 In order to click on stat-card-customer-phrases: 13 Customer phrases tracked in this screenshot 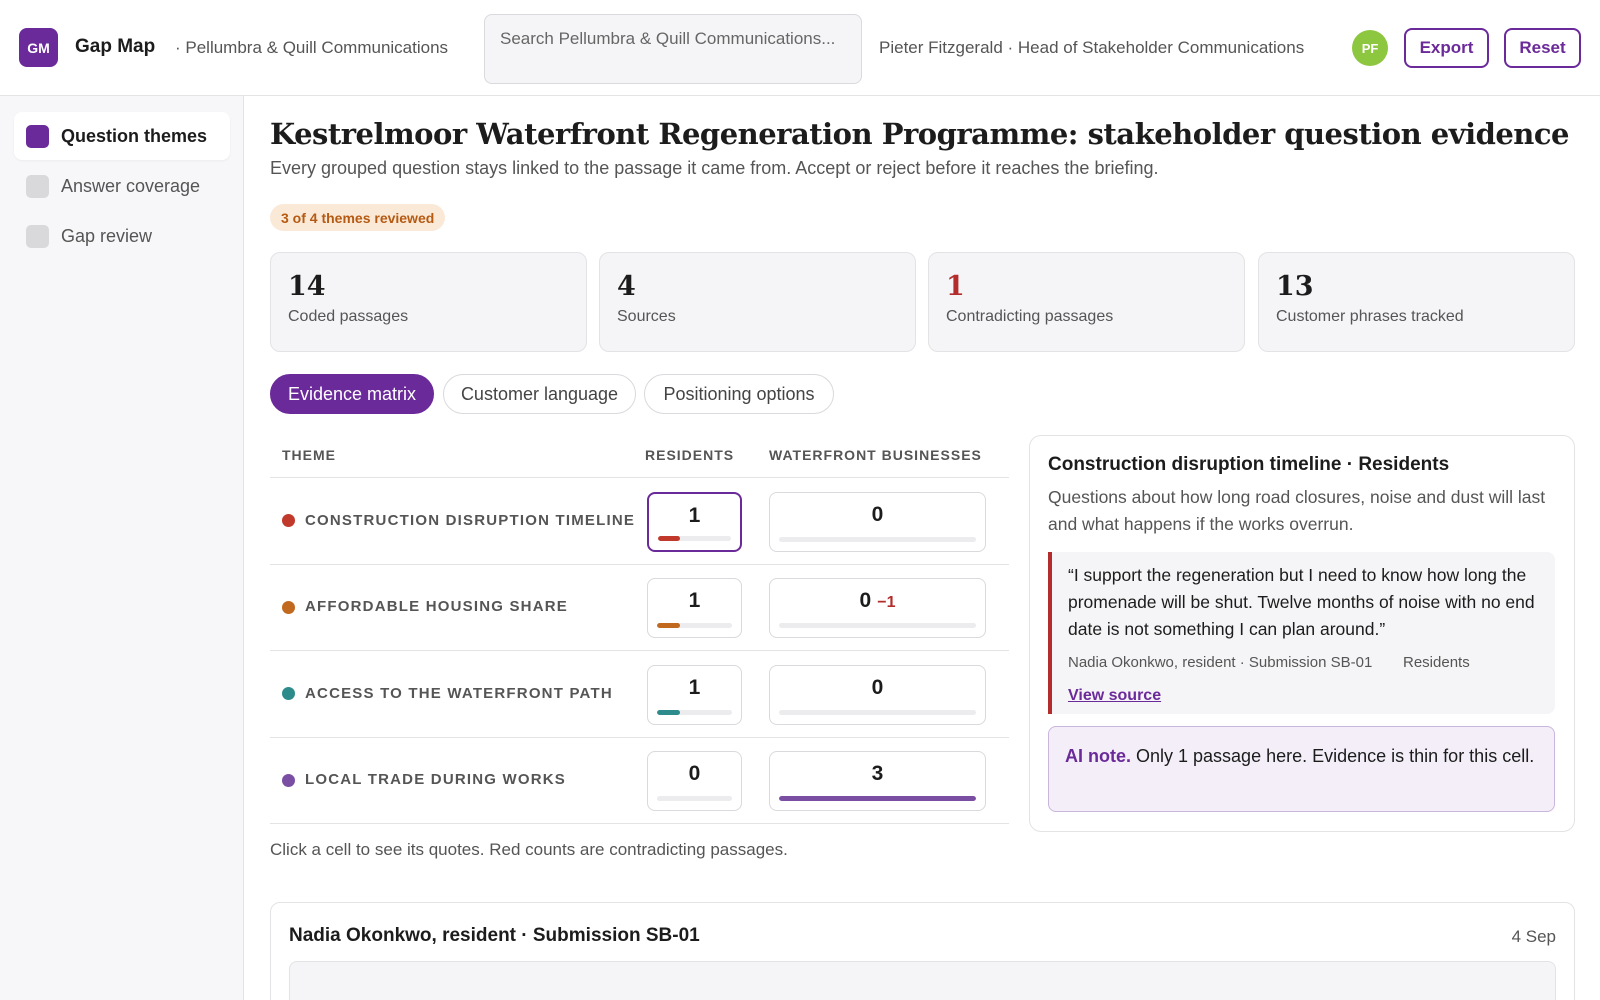, I will do `click(1416, 302)`.